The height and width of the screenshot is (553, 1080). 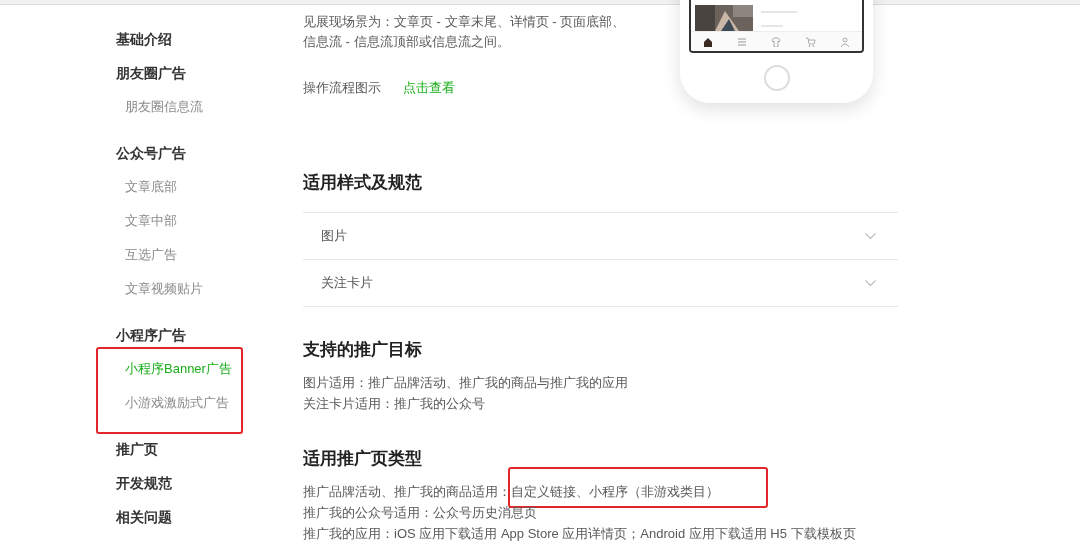 I want to click on accordion-header: 图片, so click(x=600, y=236).